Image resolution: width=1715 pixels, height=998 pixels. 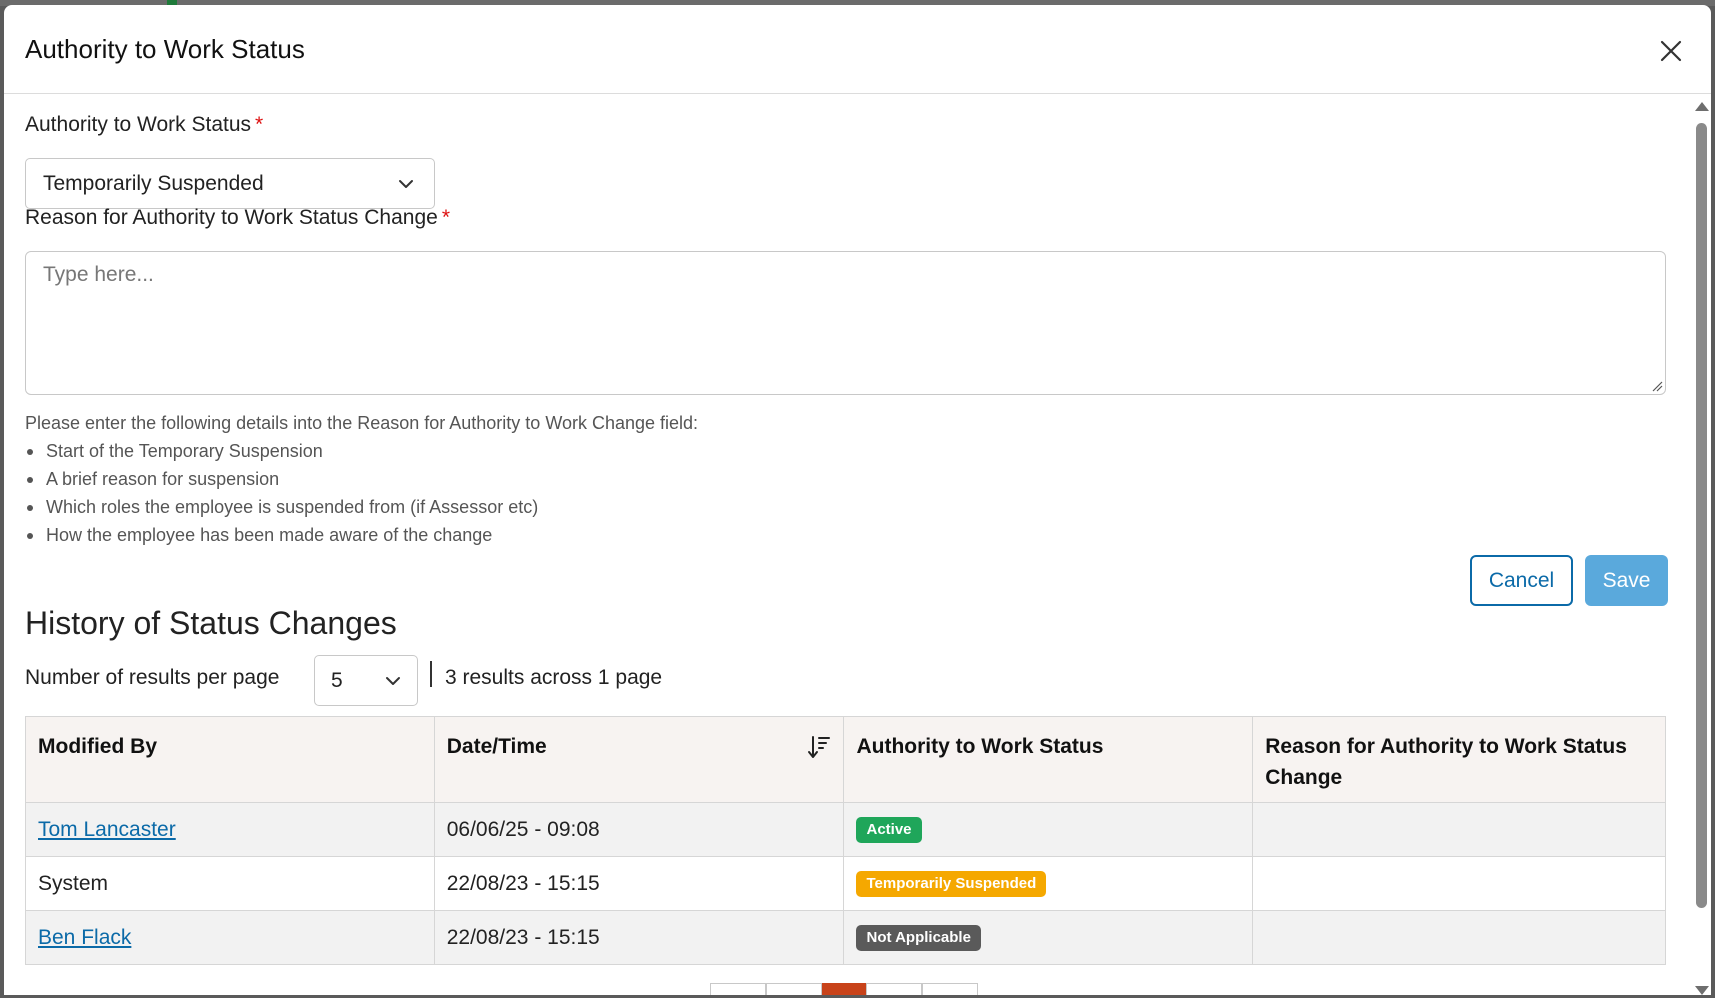 I want to click on cell-datetime: 06/06/25 - 09:08, so click(x=639, y=829).